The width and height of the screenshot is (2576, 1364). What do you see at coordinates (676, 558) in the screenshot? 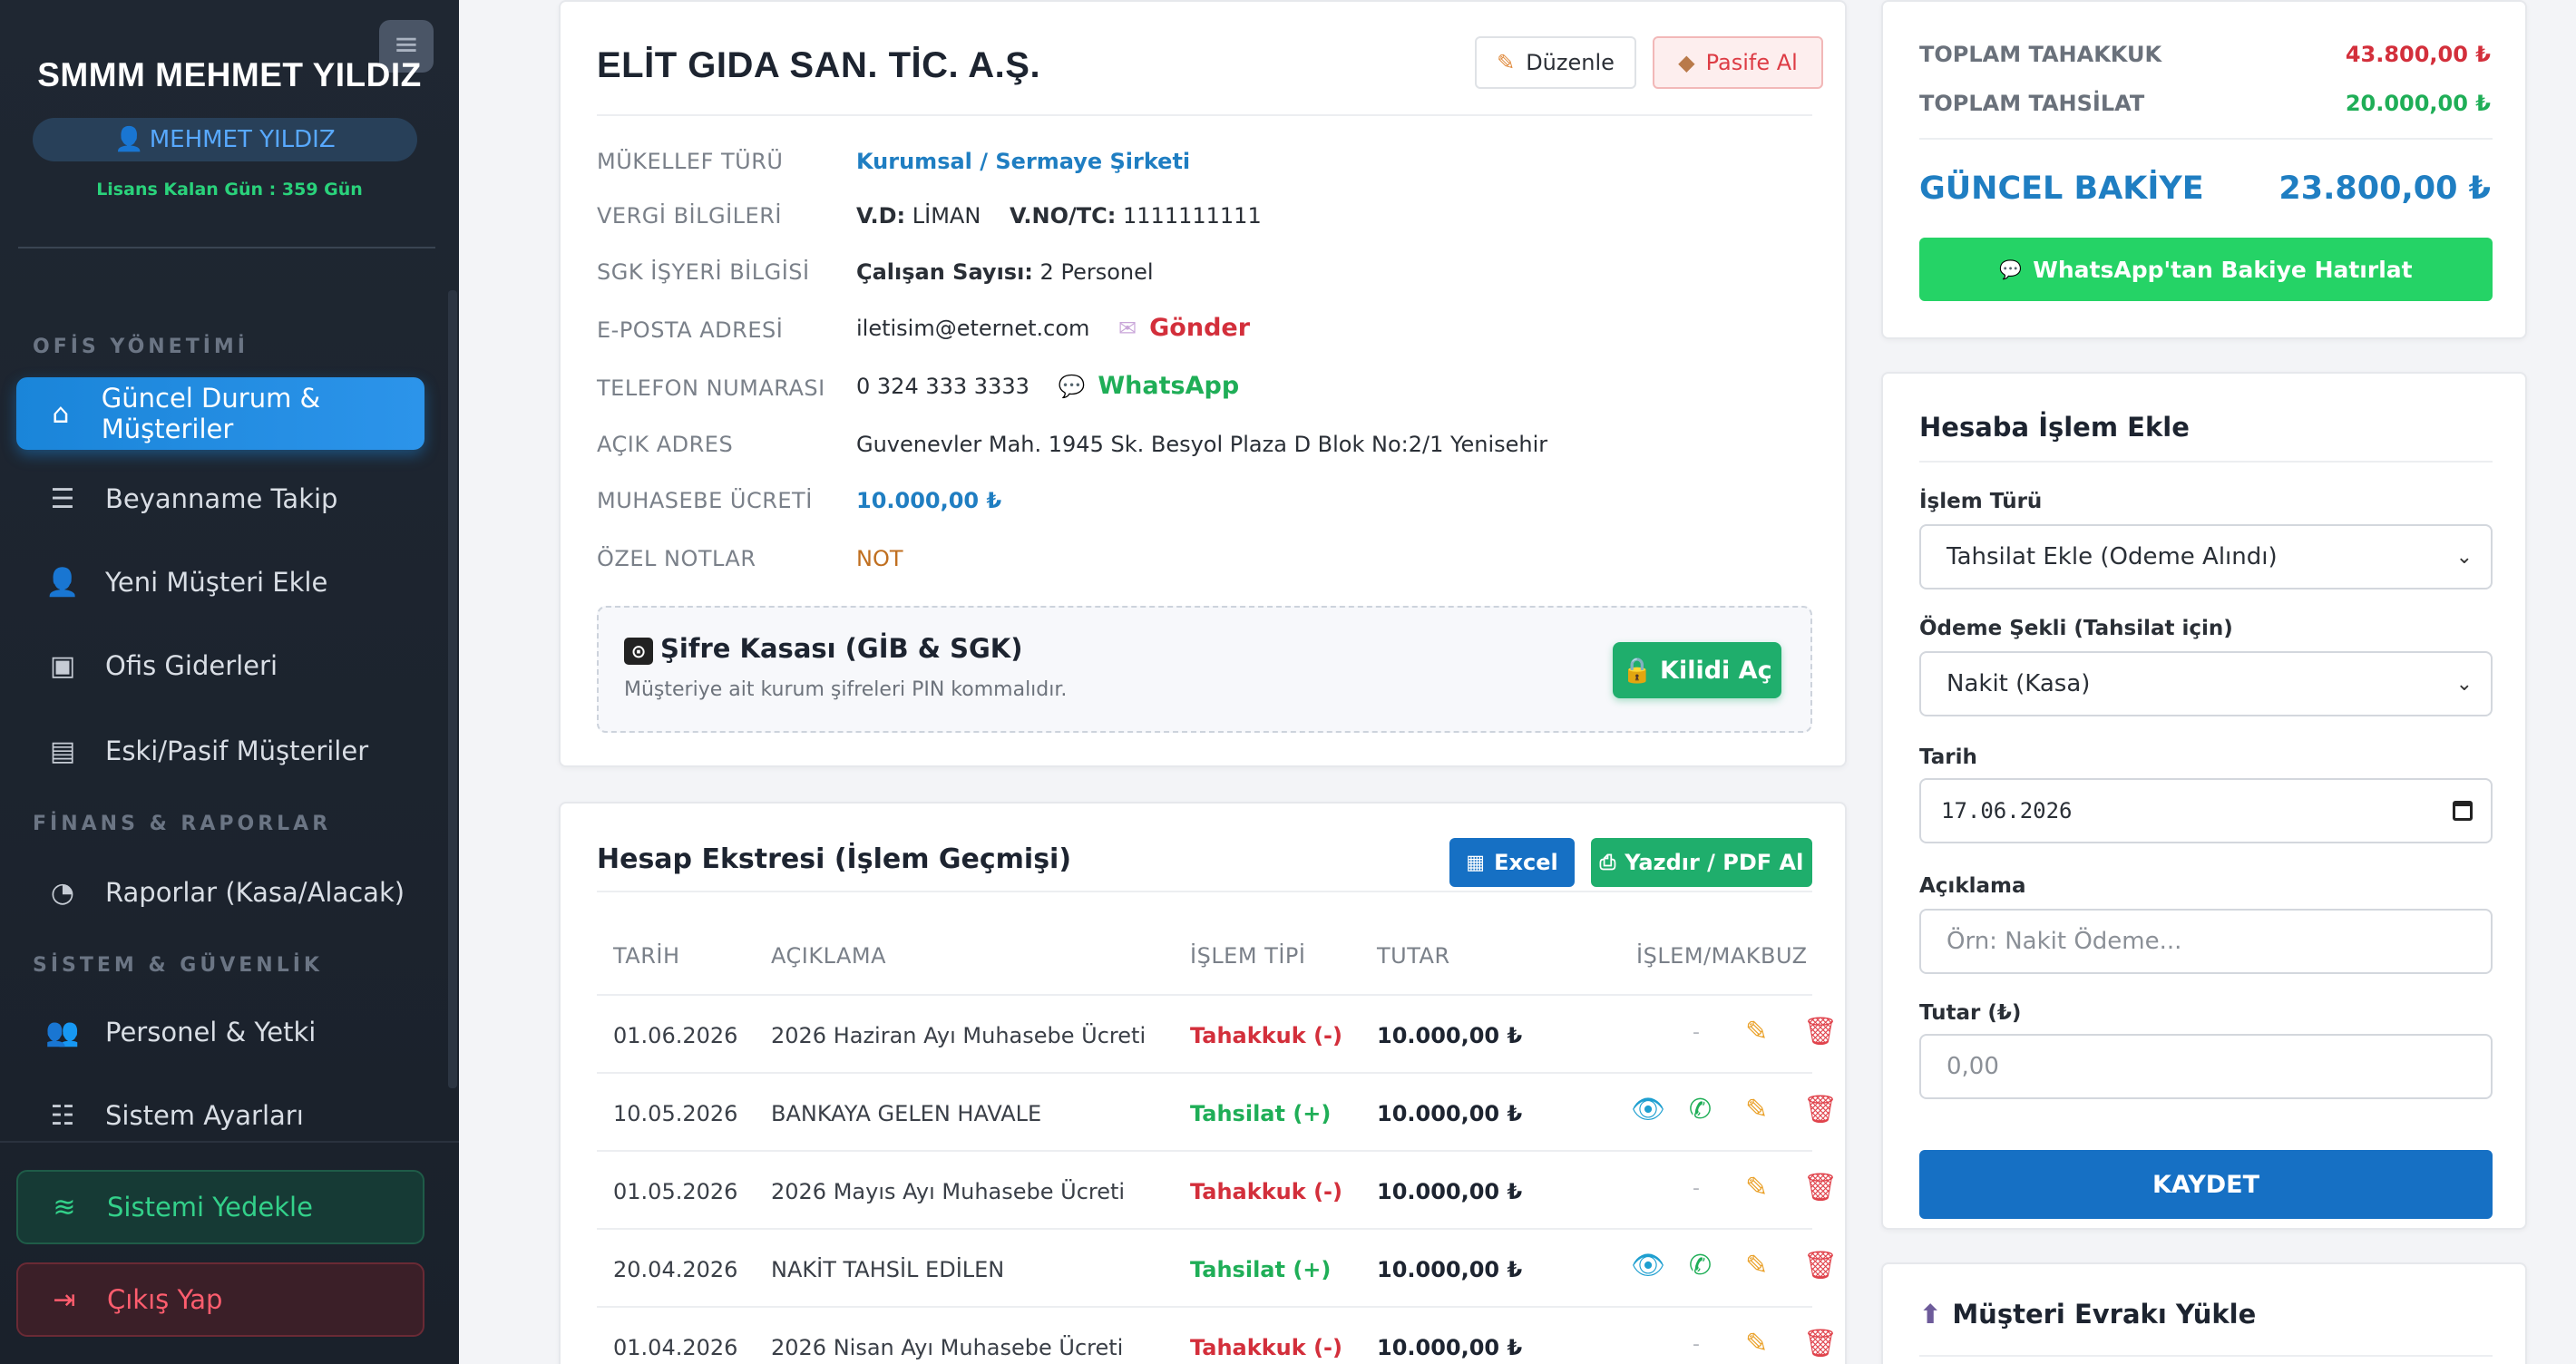
I see `notes-label: ÖZEL NOTLAR` at bounding box center [676, 558].